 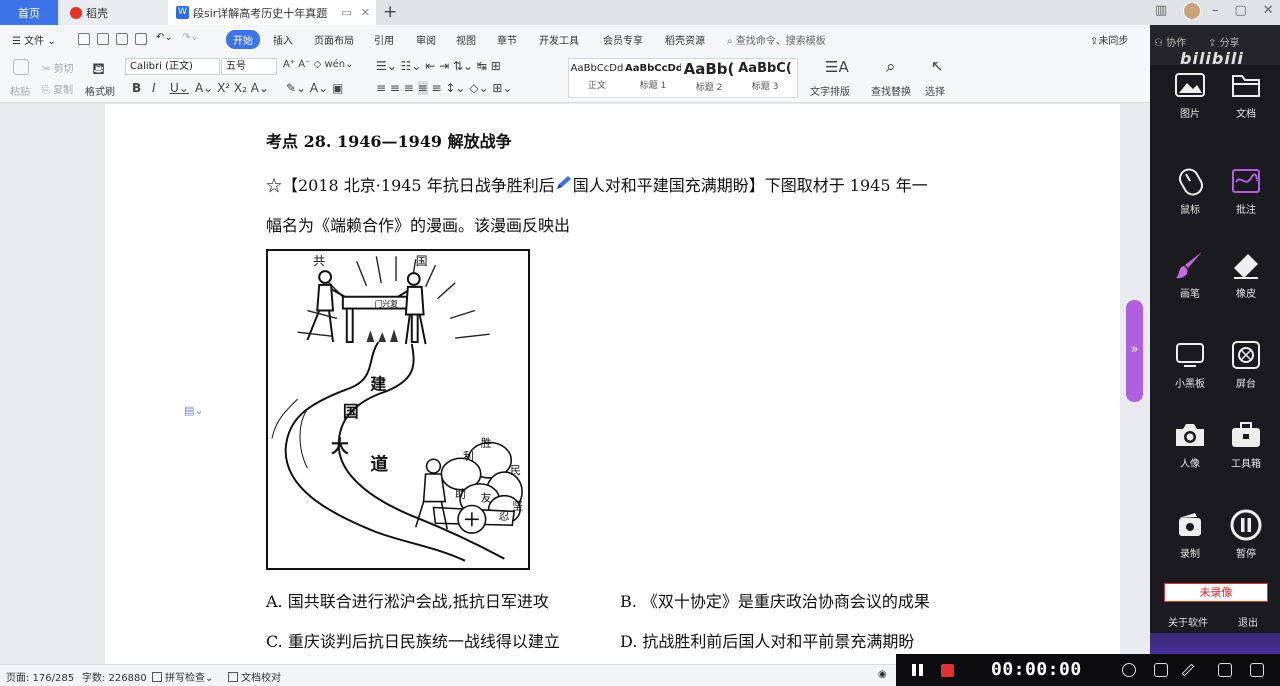 What do you see at coordinates (57, 88) in the screenshot?
I see `copy-button: ⎘ 复制` at bounding box center [57, 88].